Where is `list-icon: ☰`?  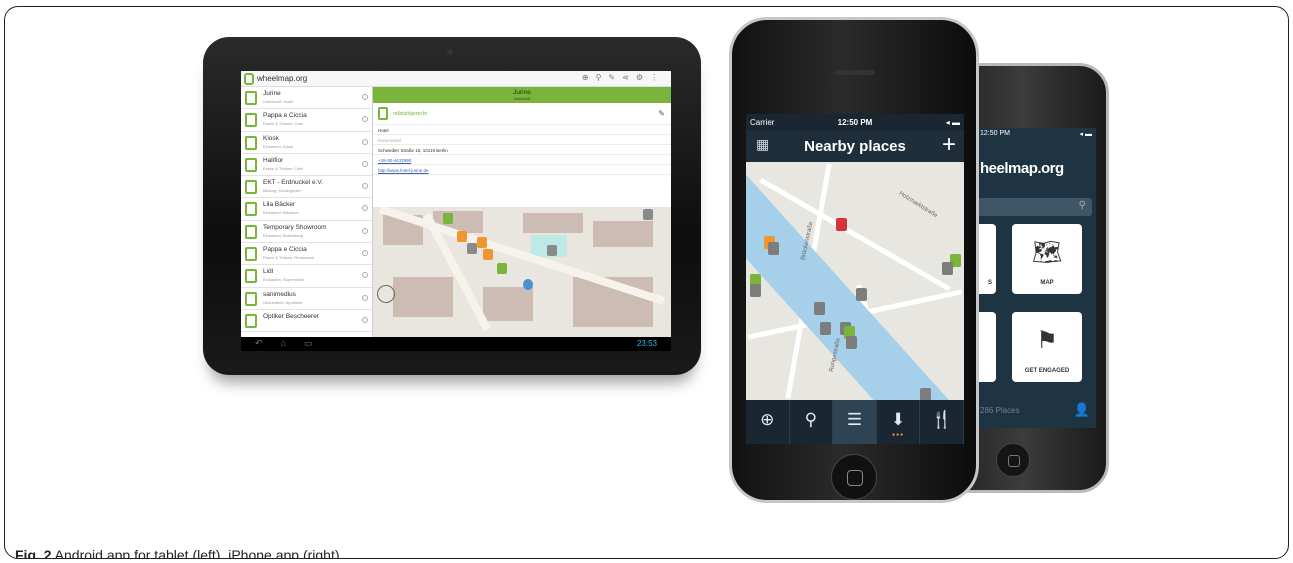
list-icon: ☰ is located at coordinates (855, 422).